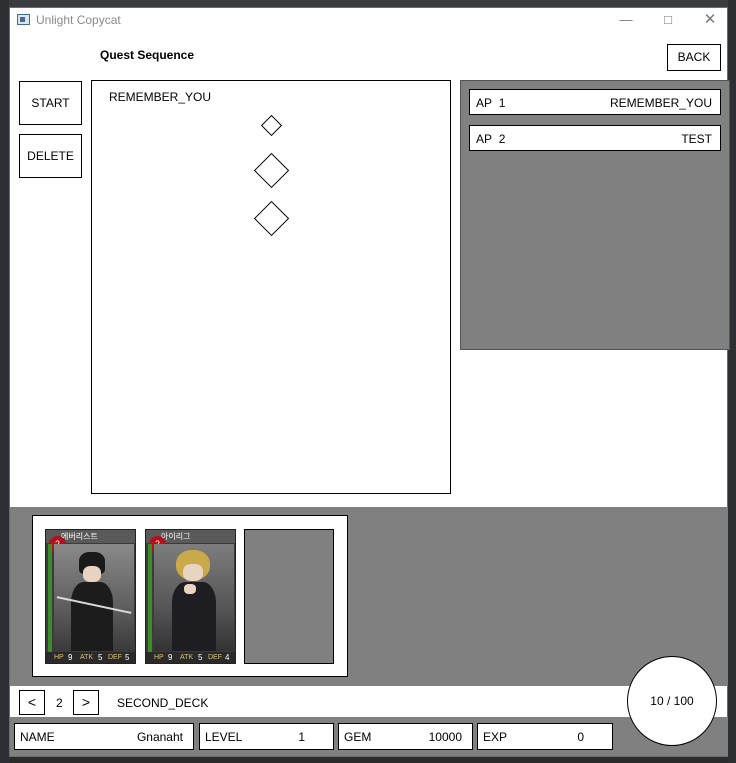  I want to click on deck-card: 아이리그 2 HP 9 ATK 5 DEF 4, so click(190, 596).